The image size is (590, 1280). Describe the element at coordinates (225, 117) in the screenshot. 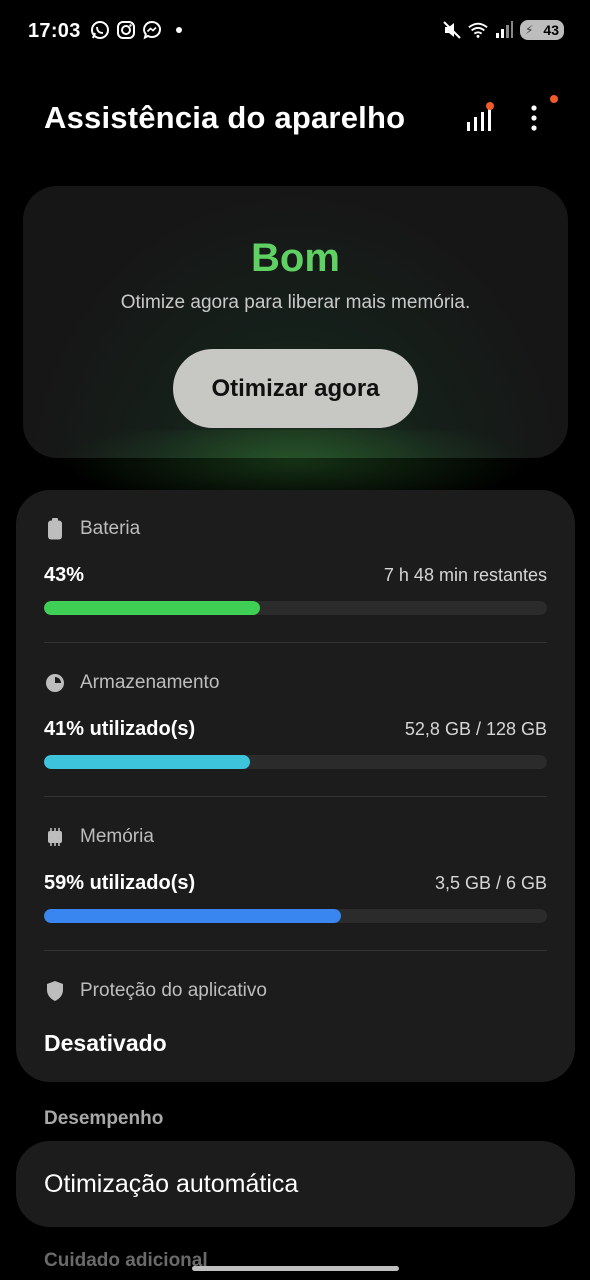

I see `page-title: Assistência do aparelho` at that location.